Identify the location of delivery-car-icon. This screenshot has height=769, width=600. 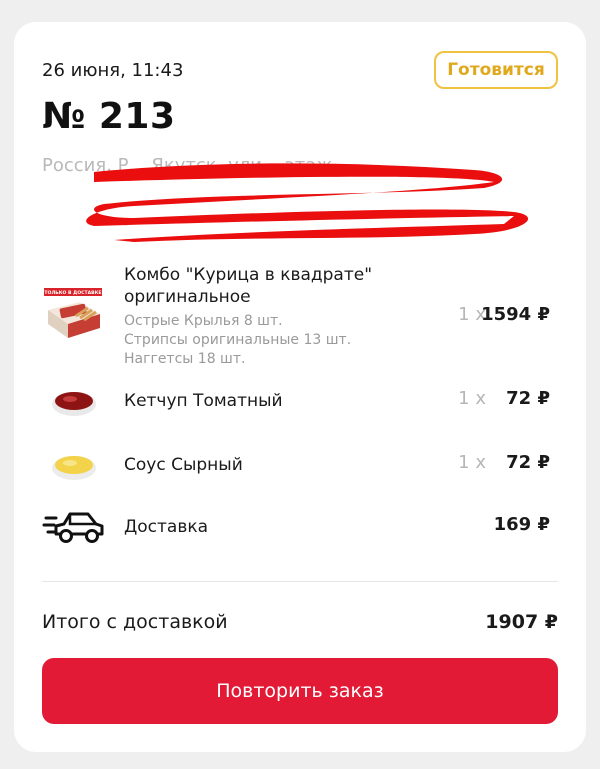
(73, 527).